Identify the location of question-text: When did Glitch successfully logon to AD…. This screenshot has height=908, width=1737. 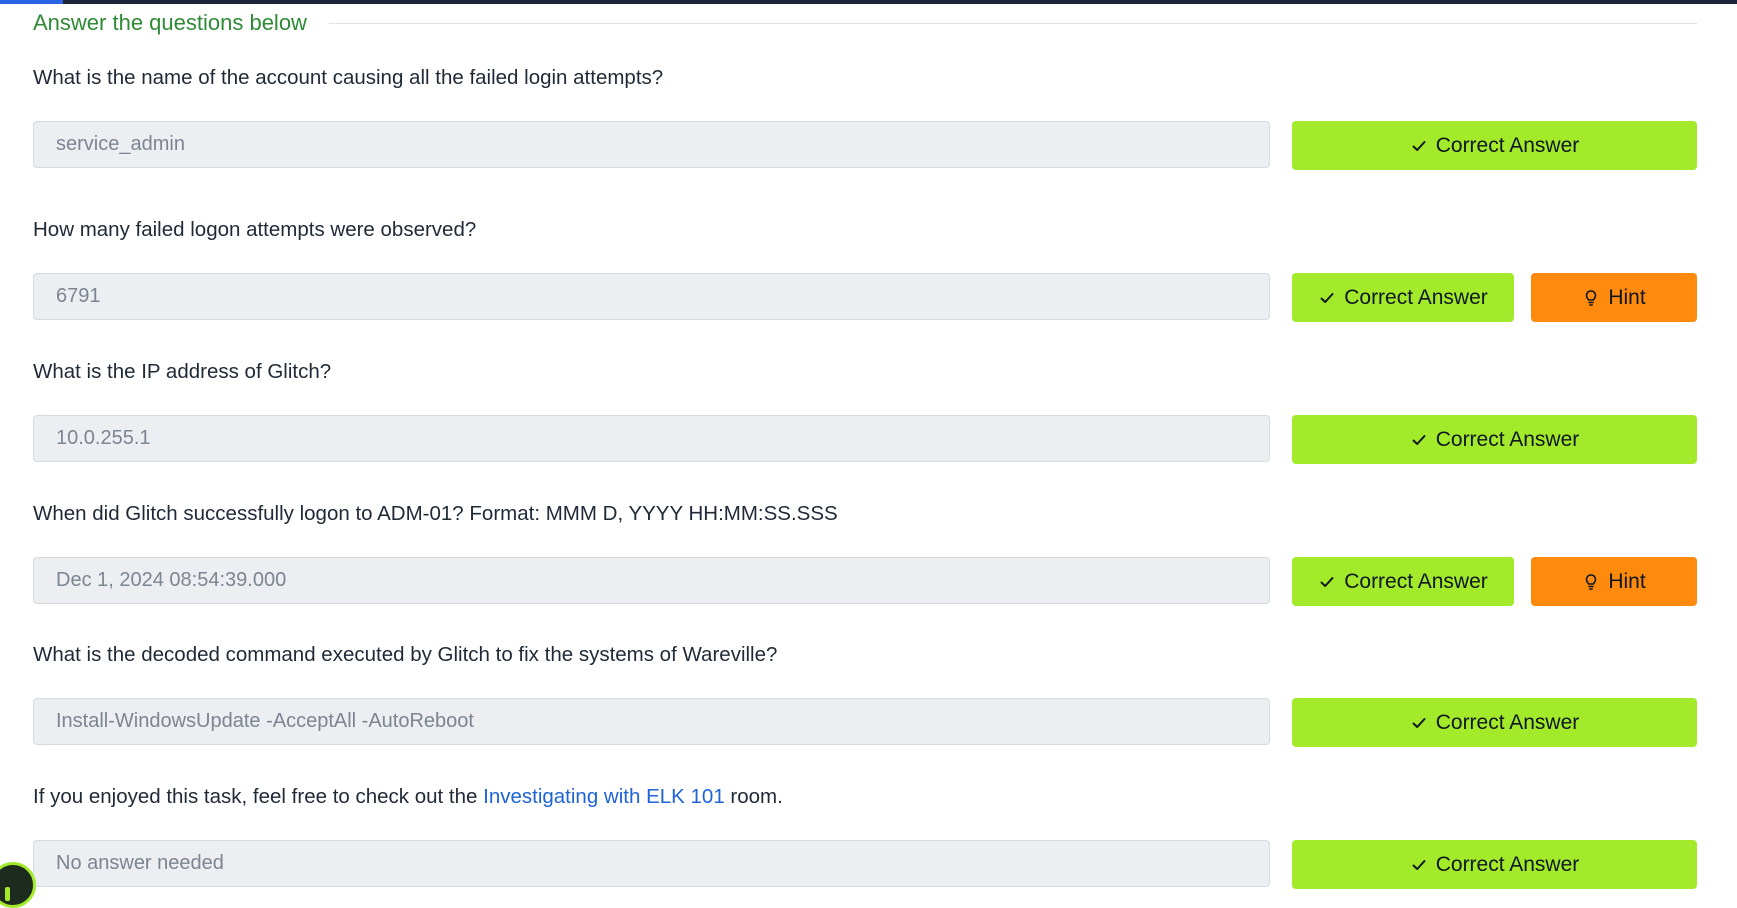
(435, 513).